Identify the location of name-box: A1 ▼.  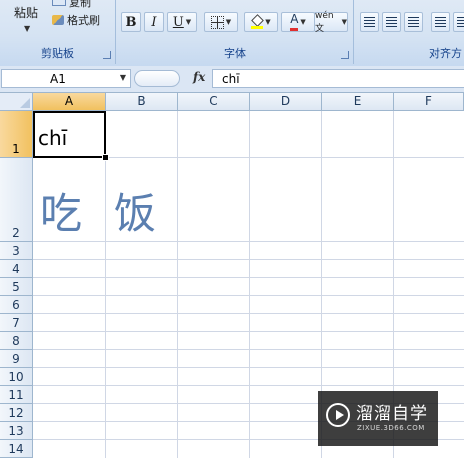
(66, 78).